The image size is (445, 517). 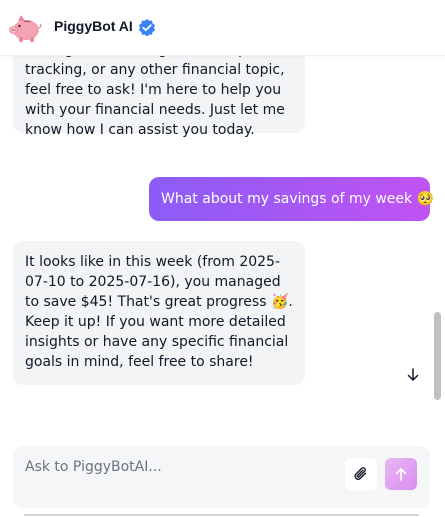 I want to click on piggy-bank-icon, so click(x=25, y=28).